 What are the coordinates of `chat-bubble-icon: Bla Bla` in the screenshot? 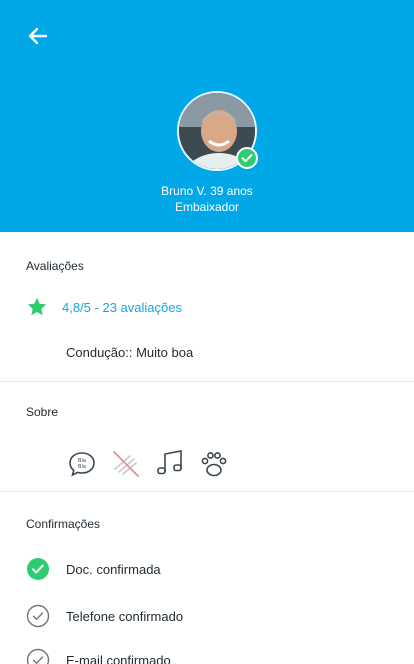 It's located at (82, 464).